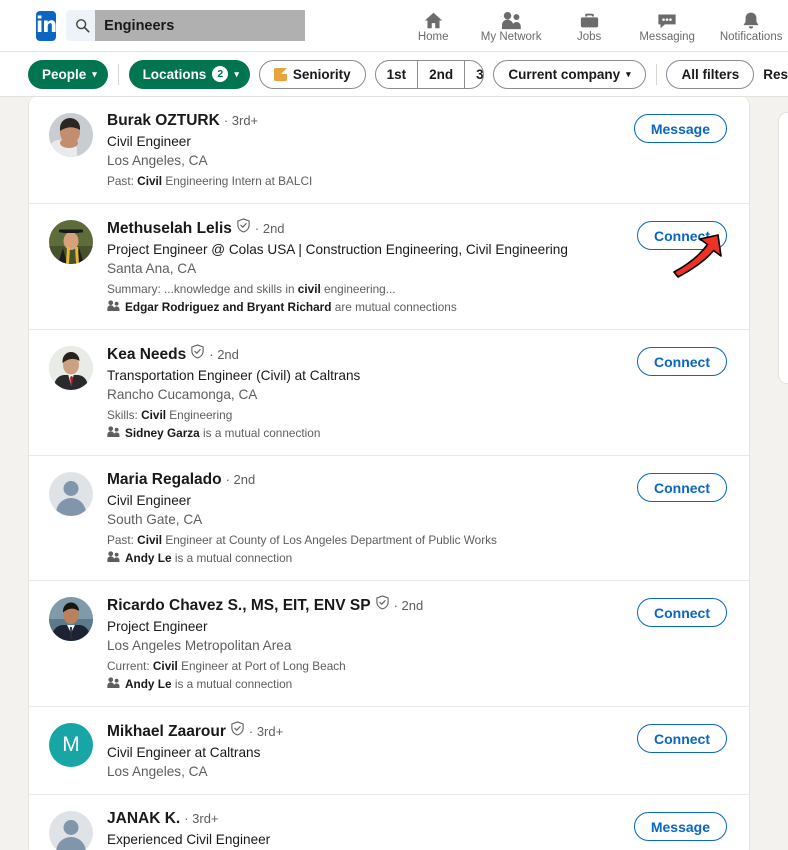 The height and width of the screenshot is (850, 788). What do you see at coordinates (589, 26) in the screenshot?
I see `nav-item-jobs: Jobs` at bounding box center [589, 26].